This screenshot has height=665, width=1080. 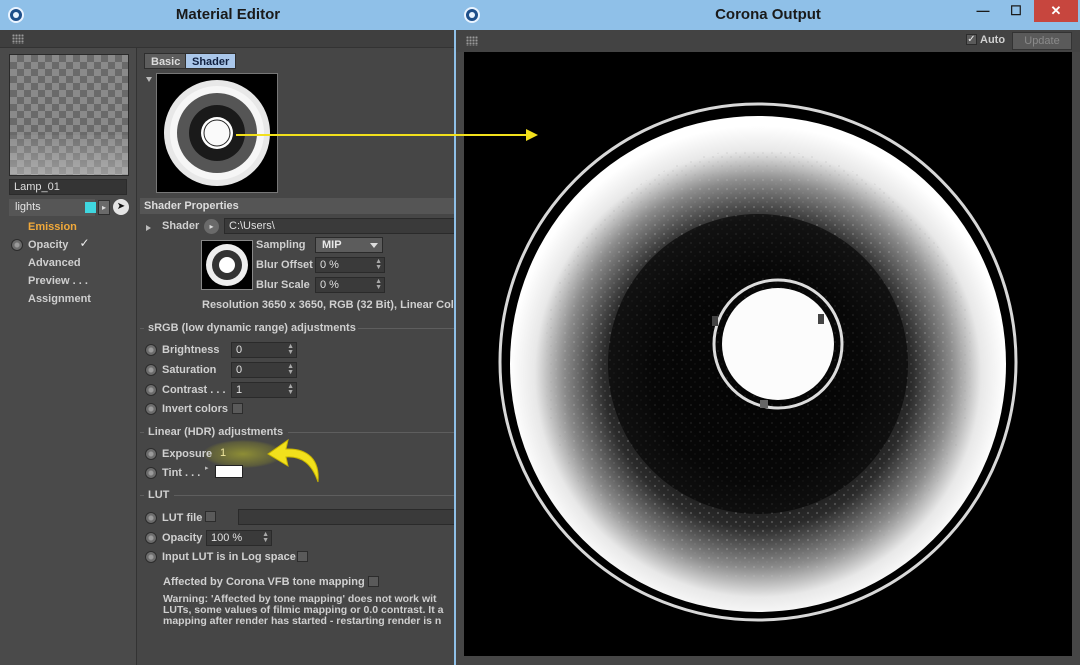 I want to click on brightness-value: 0, so click(x=239, y=350).